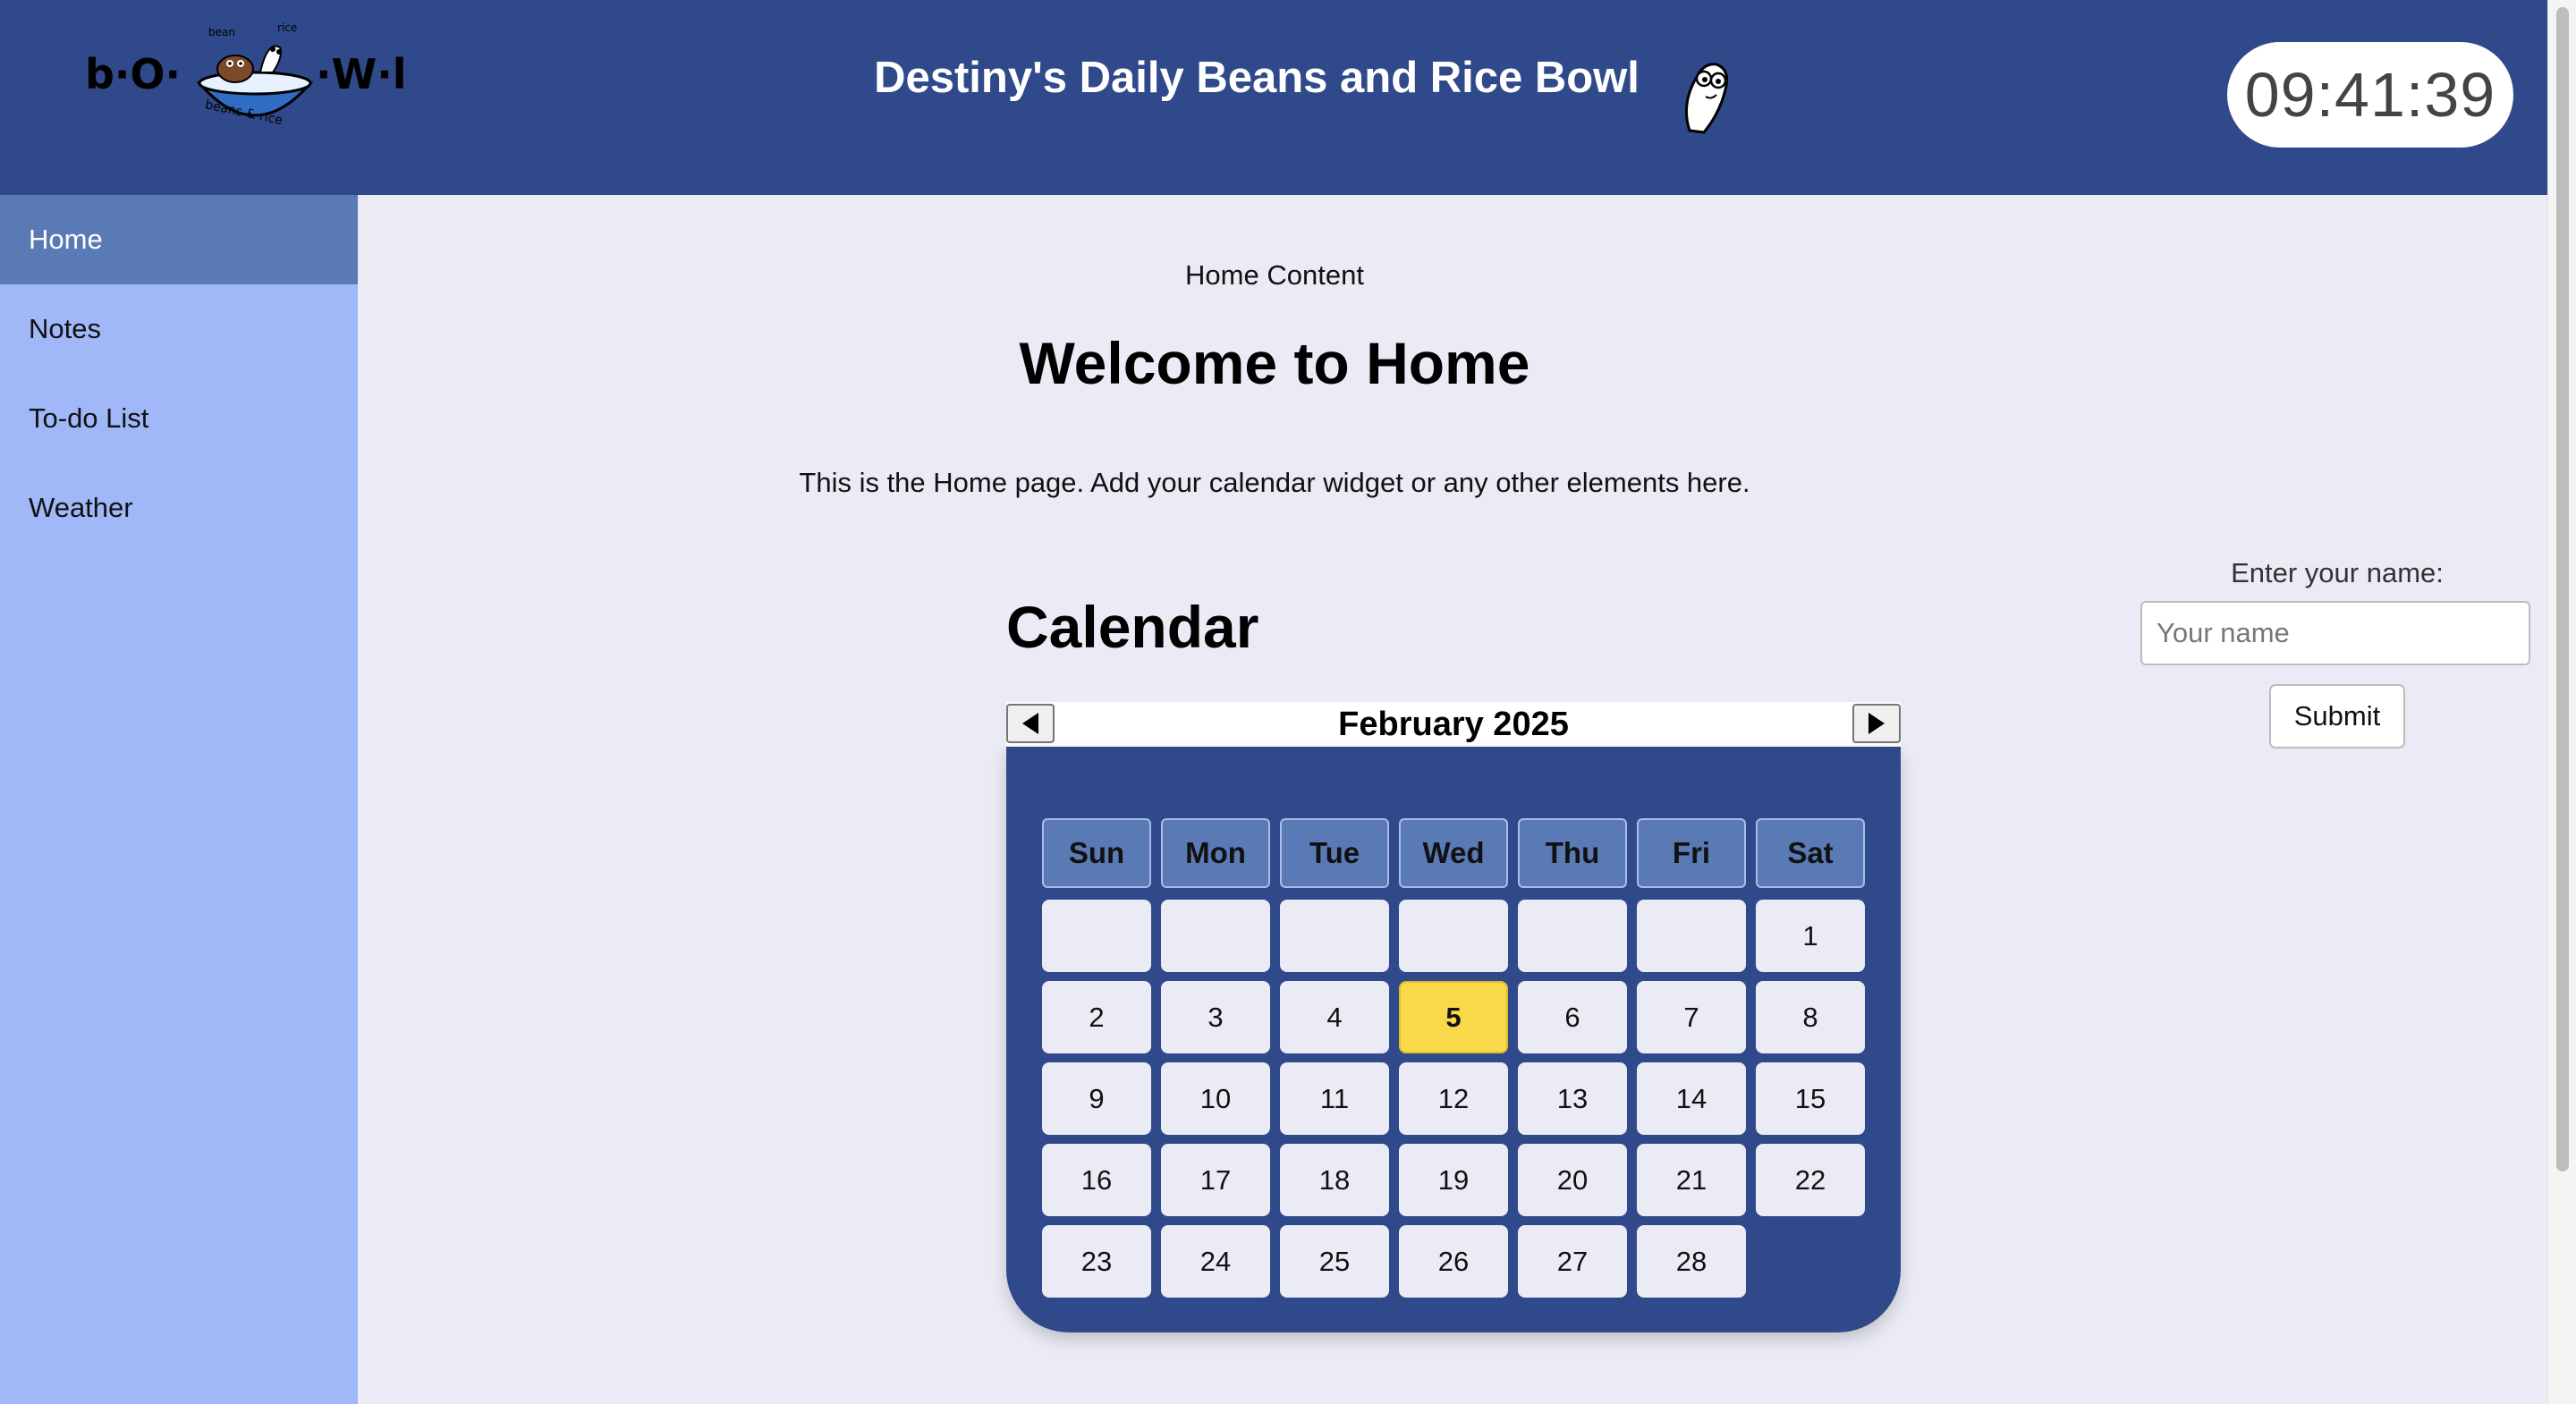 Image resolution: width=2576 pixels, height=1404 pixels. I want to click on calendar-day: 26, so click(1453, 1261).